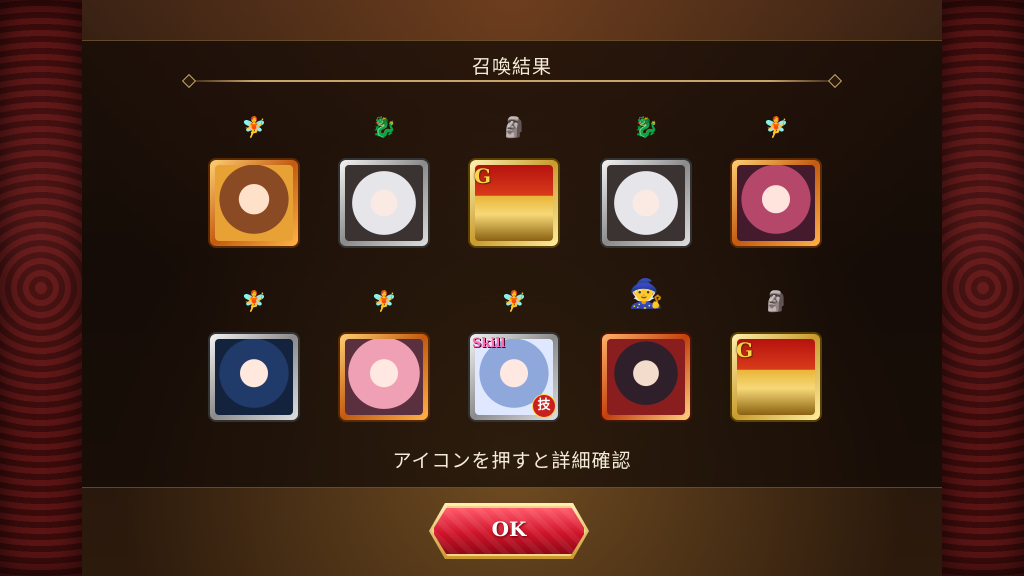 The width and height of the screenshot is (1024, 576). What do you see at coordinates (512, 461) in the screenshot?
I see `hint-text: アイコンを押すと詳細確認` at bounding box center [512, 461].